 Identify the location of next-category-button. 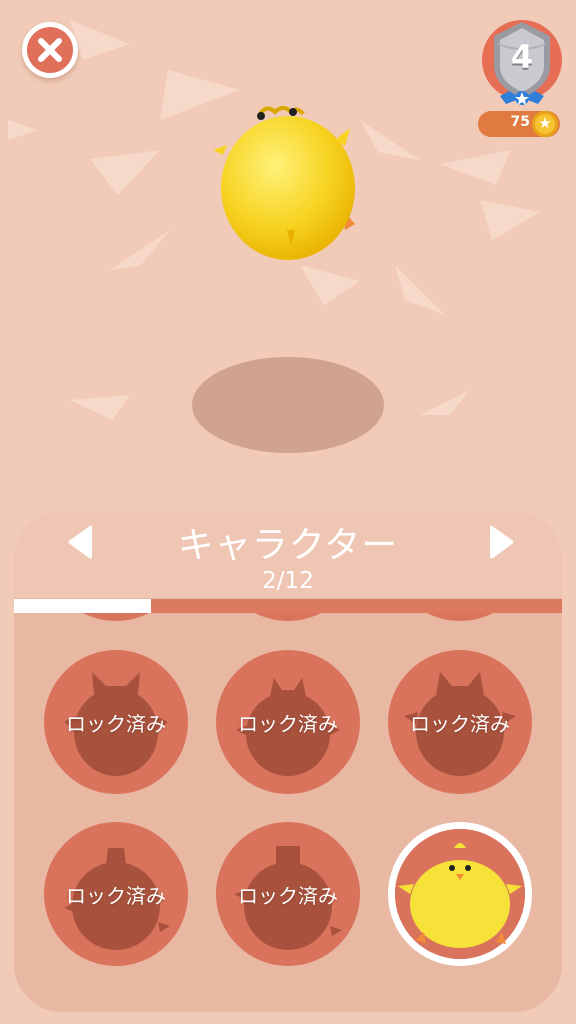
(498, 542).